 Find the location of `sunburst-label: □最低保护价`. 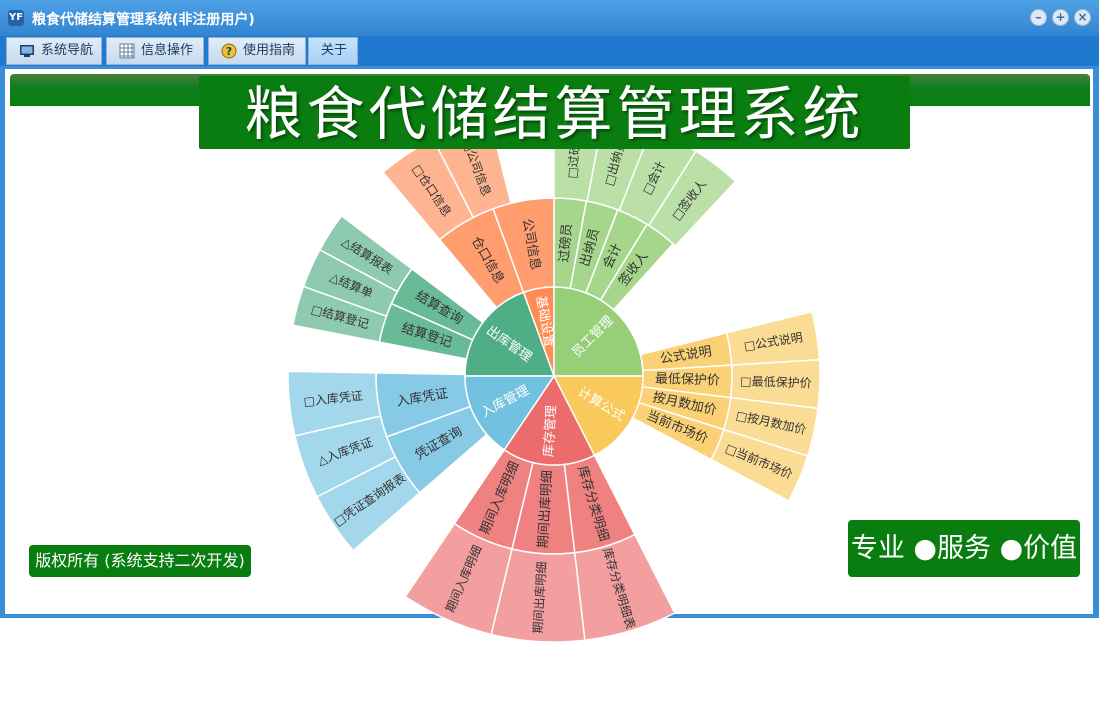

sunburst-label: □最低保护价 is located at coordinates (776, 382).